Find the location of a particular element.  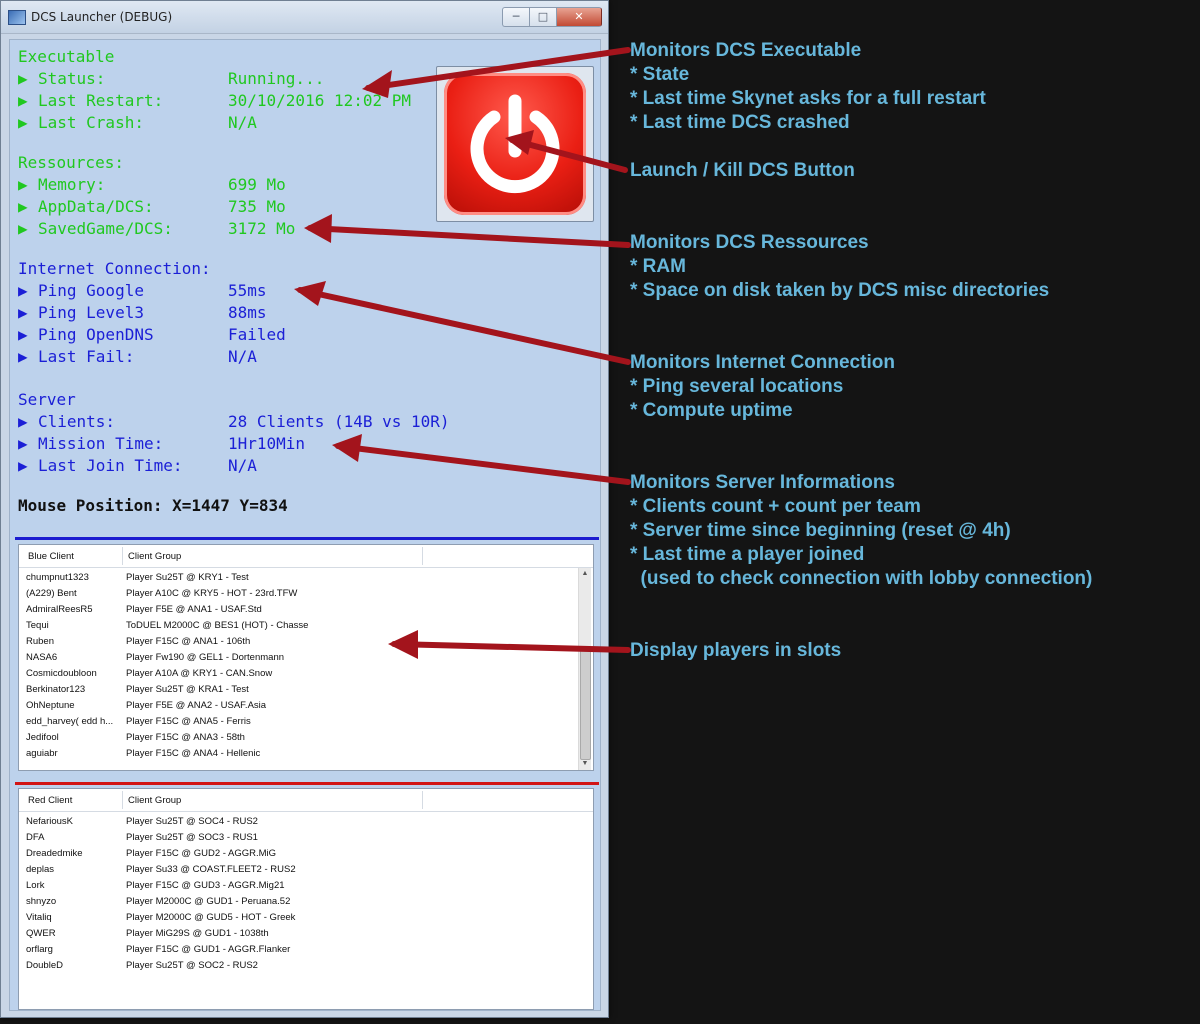

client-name: Tequi is located at coordinates (37, 625).